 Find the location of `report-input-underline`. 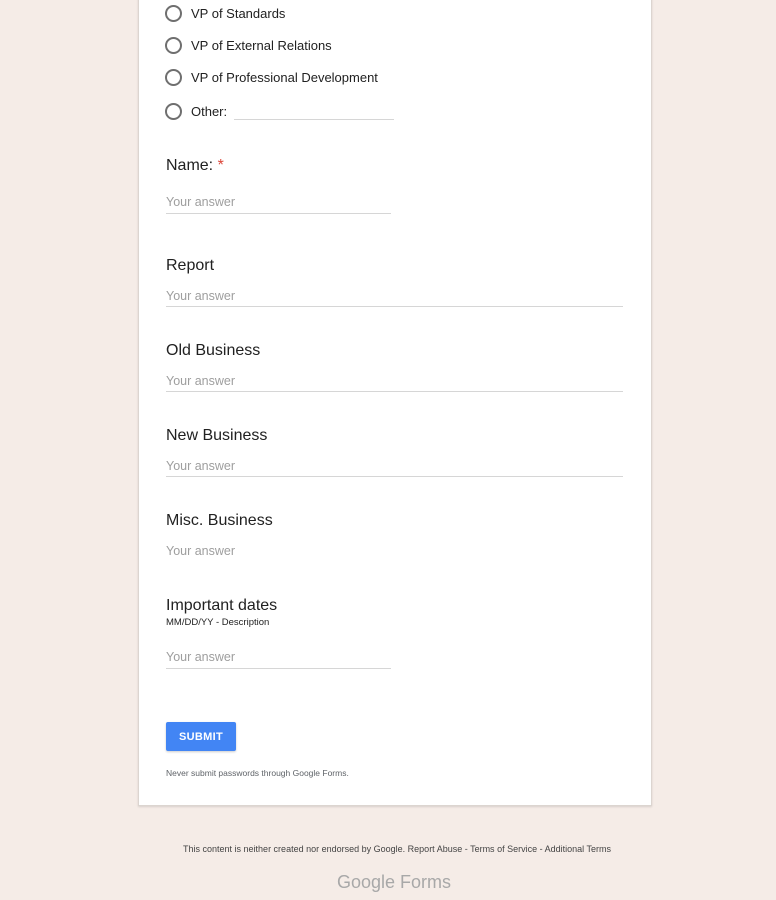

report-input-underline is located at coordinates (394, 306).